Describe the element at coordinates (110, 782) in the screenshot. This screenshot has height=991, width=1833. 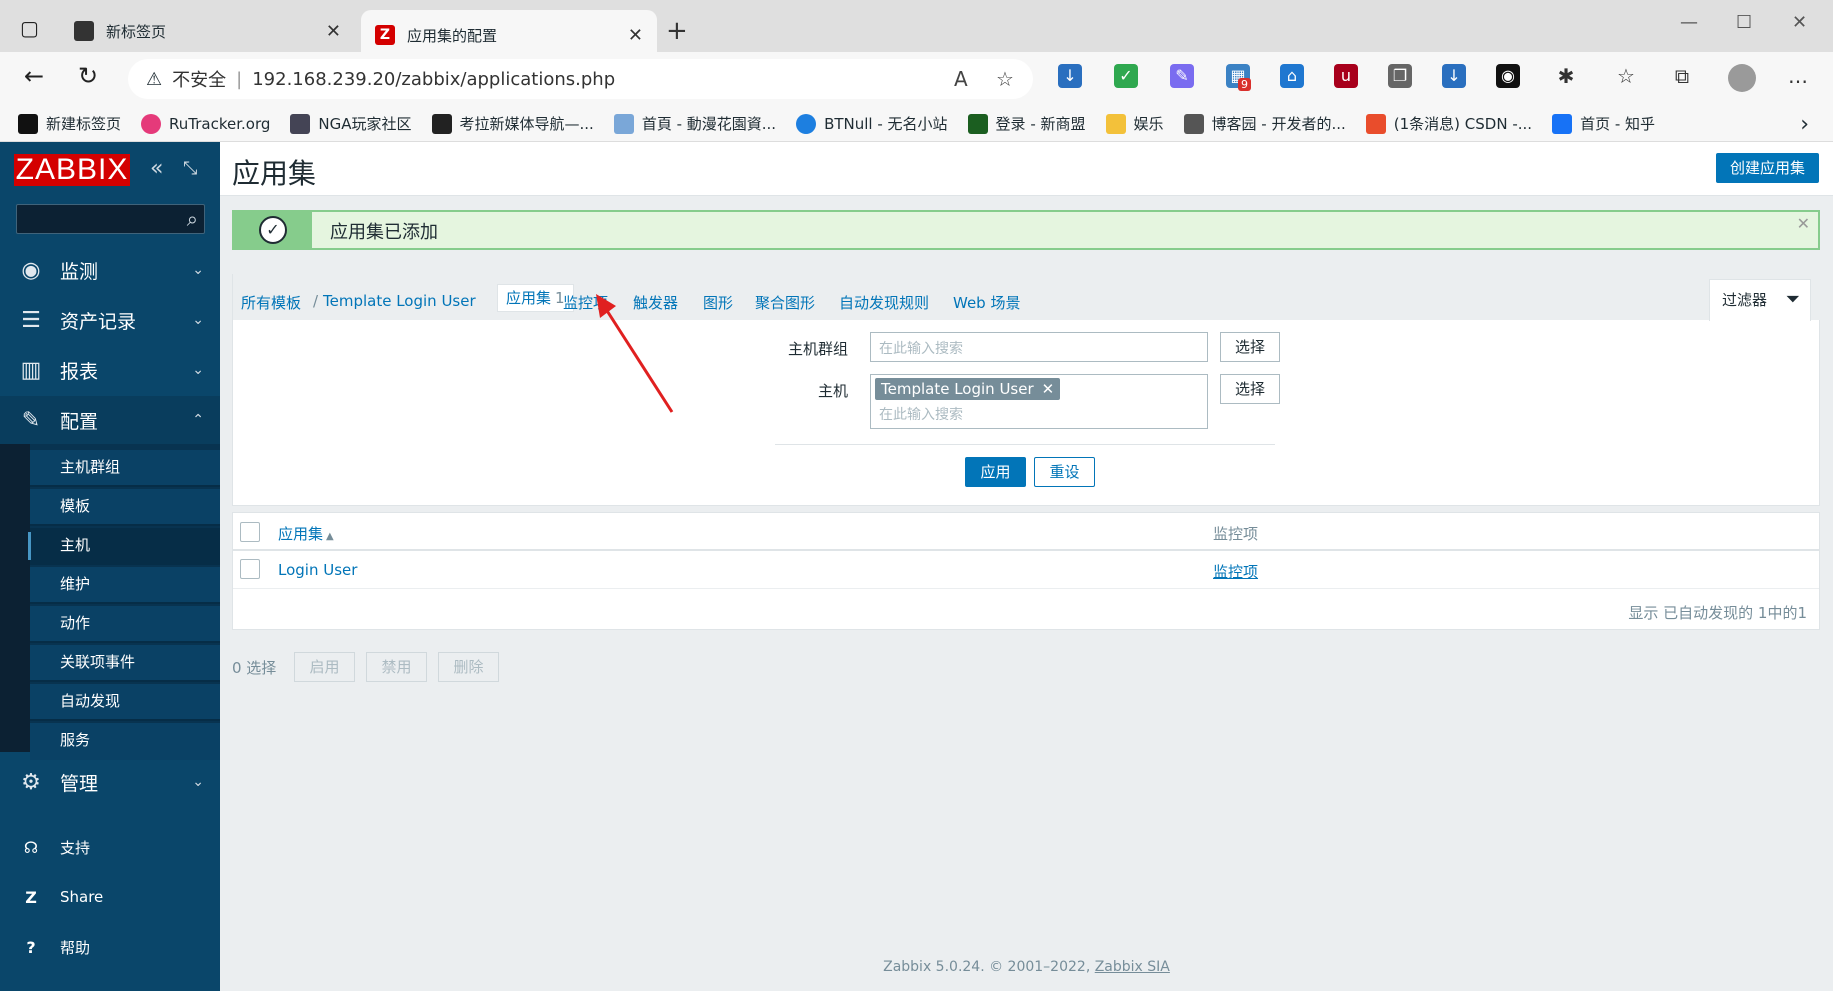
I see `sidebar-item-administration: ⚙ 管理 ⌄` at that location.